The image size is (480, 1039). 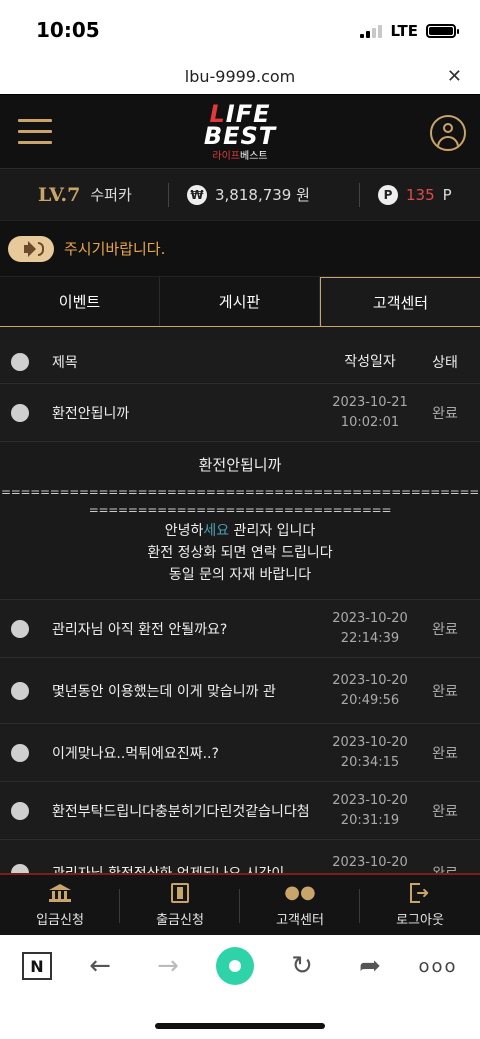 What do you see at coordinates (184, 531) in the screenshot?
I see `detail-line1-pre: 안녕하` at bounding box center [184, 531].